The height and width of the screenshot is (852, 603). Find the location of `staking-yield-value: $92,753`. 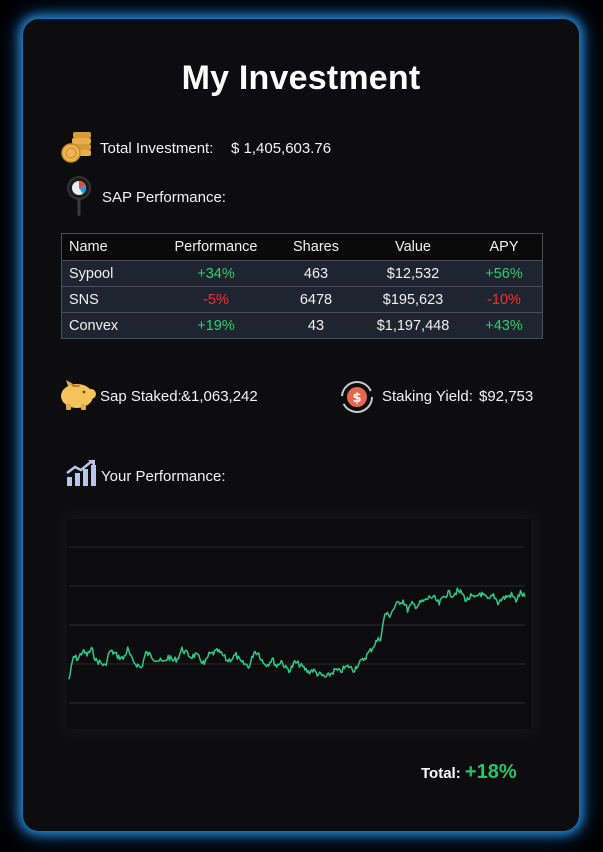

staking-yield-value: $92,753 is located at coordinates (506, 396).